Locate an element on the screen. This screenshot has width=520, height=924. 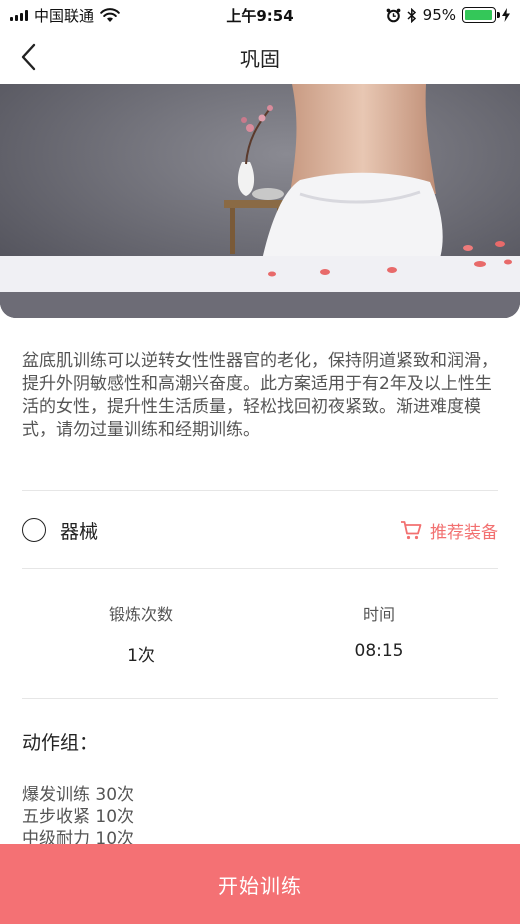
stat-time: 时间 08:15 is located at coordinates (379, 633).